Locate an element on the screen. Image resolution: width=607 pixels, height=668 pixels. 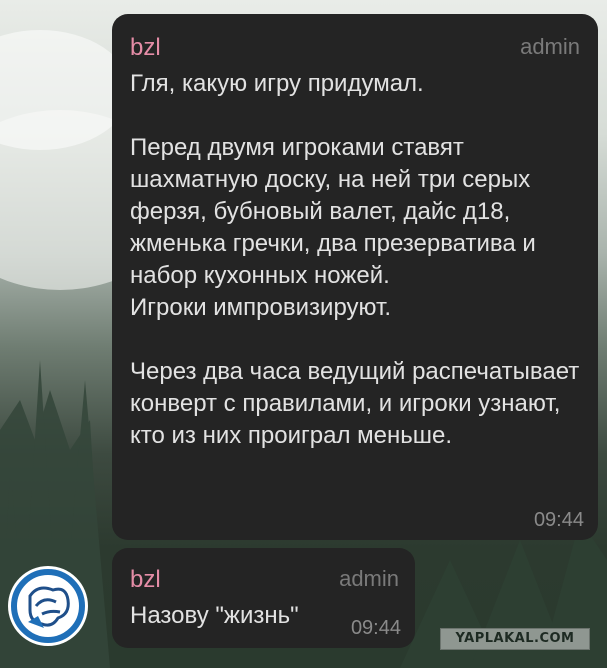
sender-name: bzl is located at coordinates (355, 48).